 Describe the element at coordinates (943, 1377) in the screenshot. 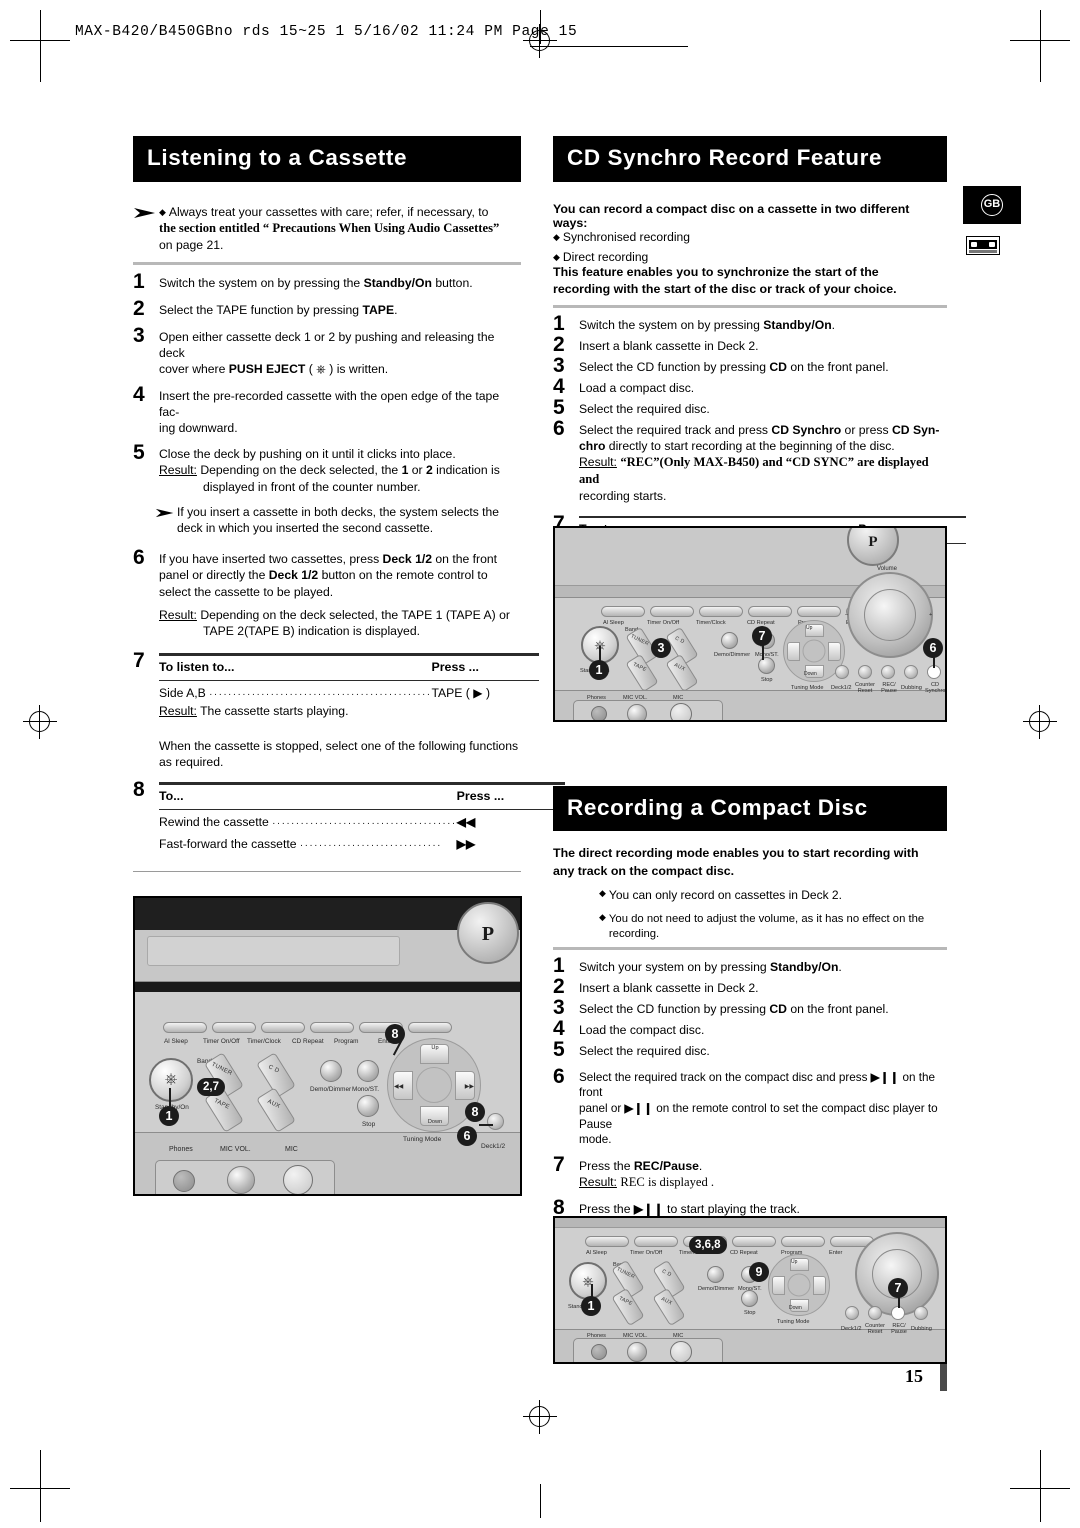

I see `page-number-bar` at that location.